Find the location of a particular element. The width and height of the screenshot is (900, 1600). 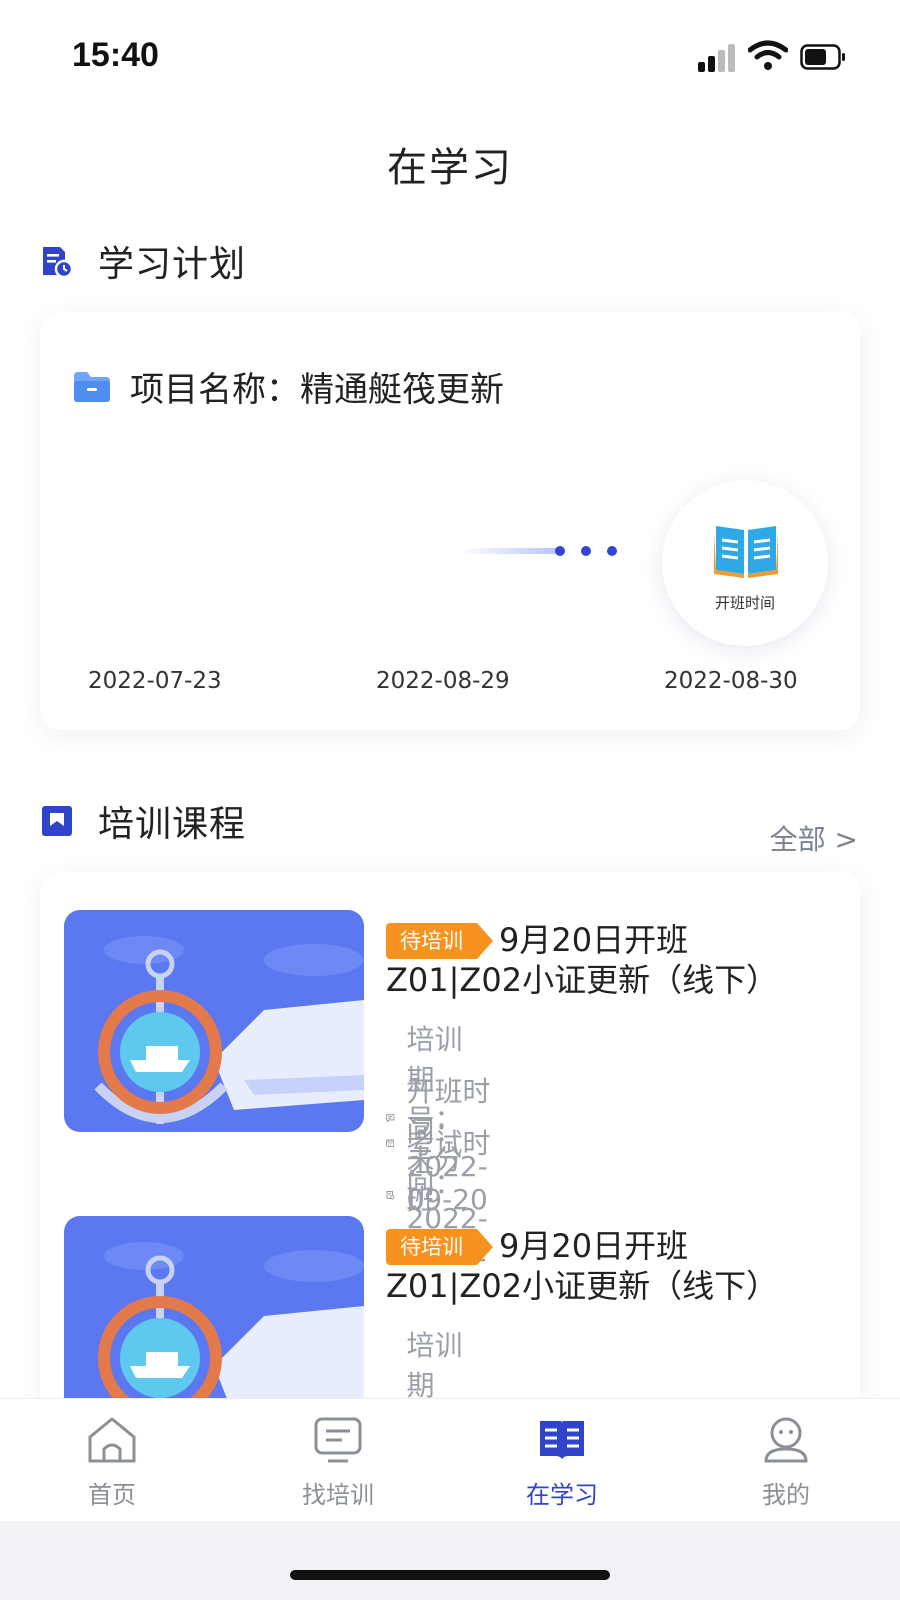

timeline-date-middle: 2022-08-29 is located at coordinates (443, 681).